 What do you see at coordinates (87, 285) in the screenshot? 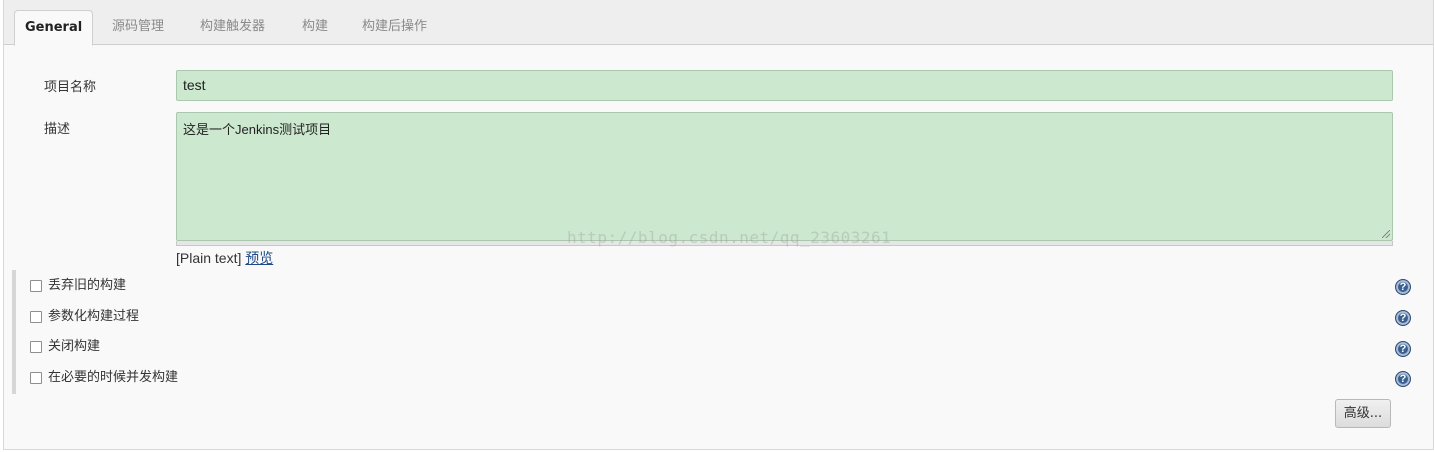
I see `discard-old-builds-label: 丢弃旧的构建` at bounding box center [87, 285].